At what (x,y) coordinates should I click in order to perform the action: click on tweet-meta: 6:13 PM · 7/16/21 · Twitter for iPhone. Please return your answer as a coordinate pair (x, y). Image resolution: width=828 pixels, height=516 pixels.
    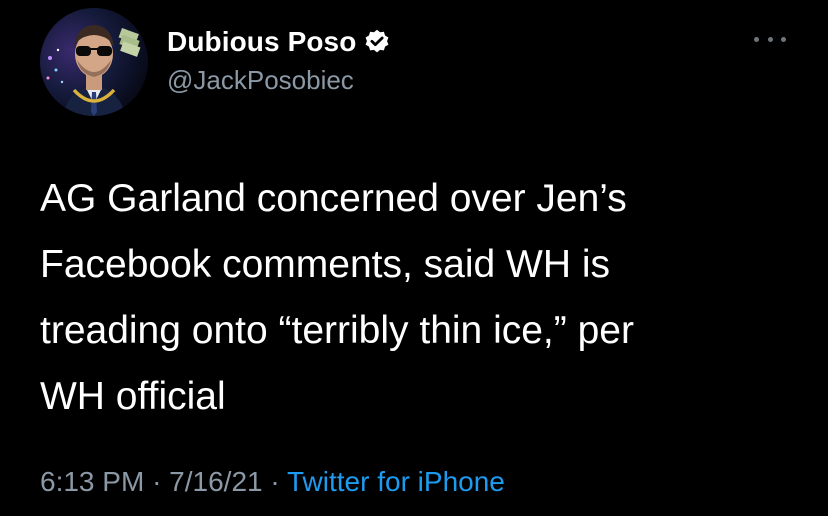
    Looking at the image, I should click on (272, 482).